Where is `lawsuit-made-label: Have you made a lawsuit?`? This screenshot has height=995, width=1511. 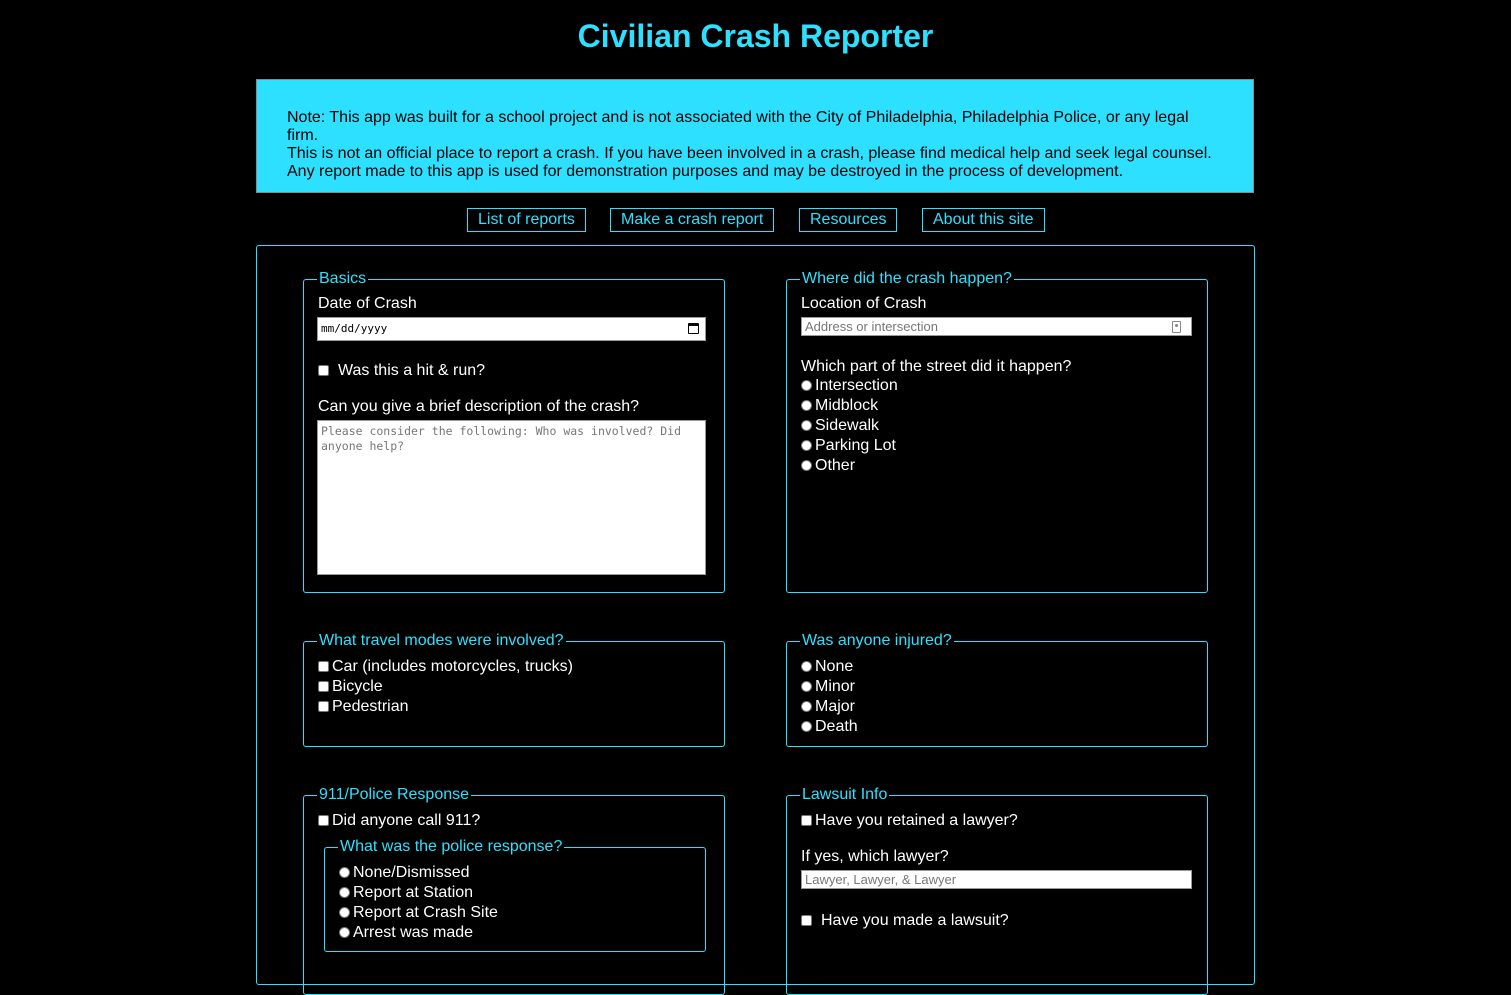 lawsuit-made-label: Have you made a lawsuit? is located at coordinates (915, 920).